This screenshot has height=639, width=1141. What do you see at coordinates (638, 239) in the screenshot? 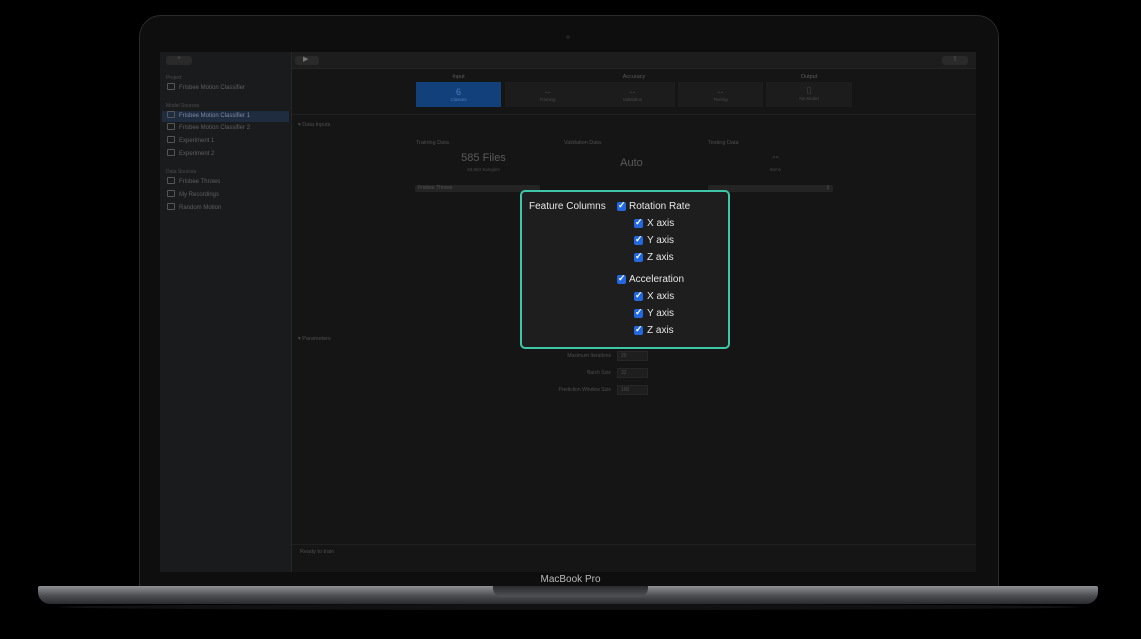
I see `rotation-y-checkbox` at bounding box center [638, 239].